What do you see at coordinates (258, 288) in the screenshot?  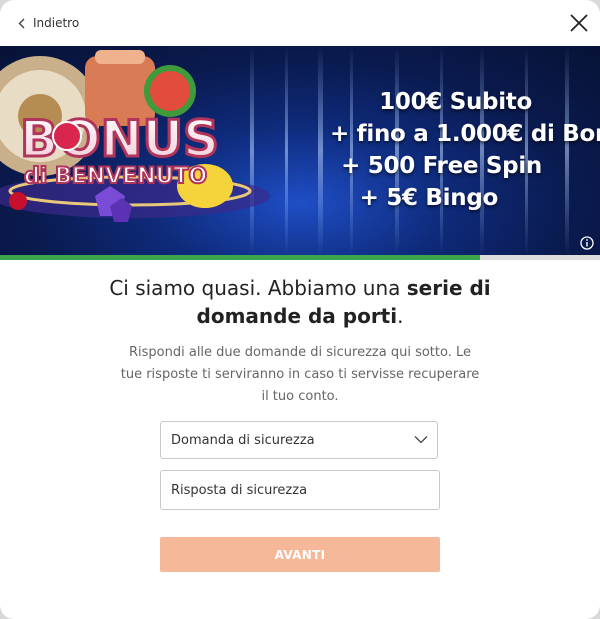 I see `title-text: Ci siamo quasi. Abbiamo una` at bounding box center [258, 288].